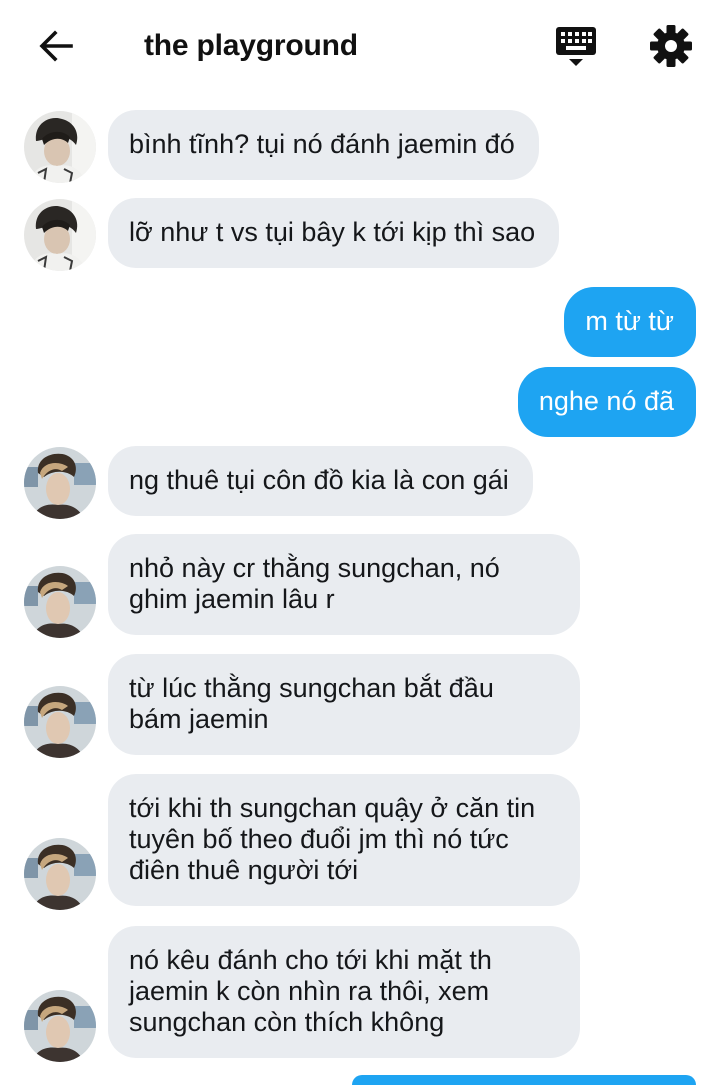 This screenshot has width=720, height=1085. I want to click on message-row: từ lúc thằng sungchan bắt đầu bám jaemin, so click(360, 706).